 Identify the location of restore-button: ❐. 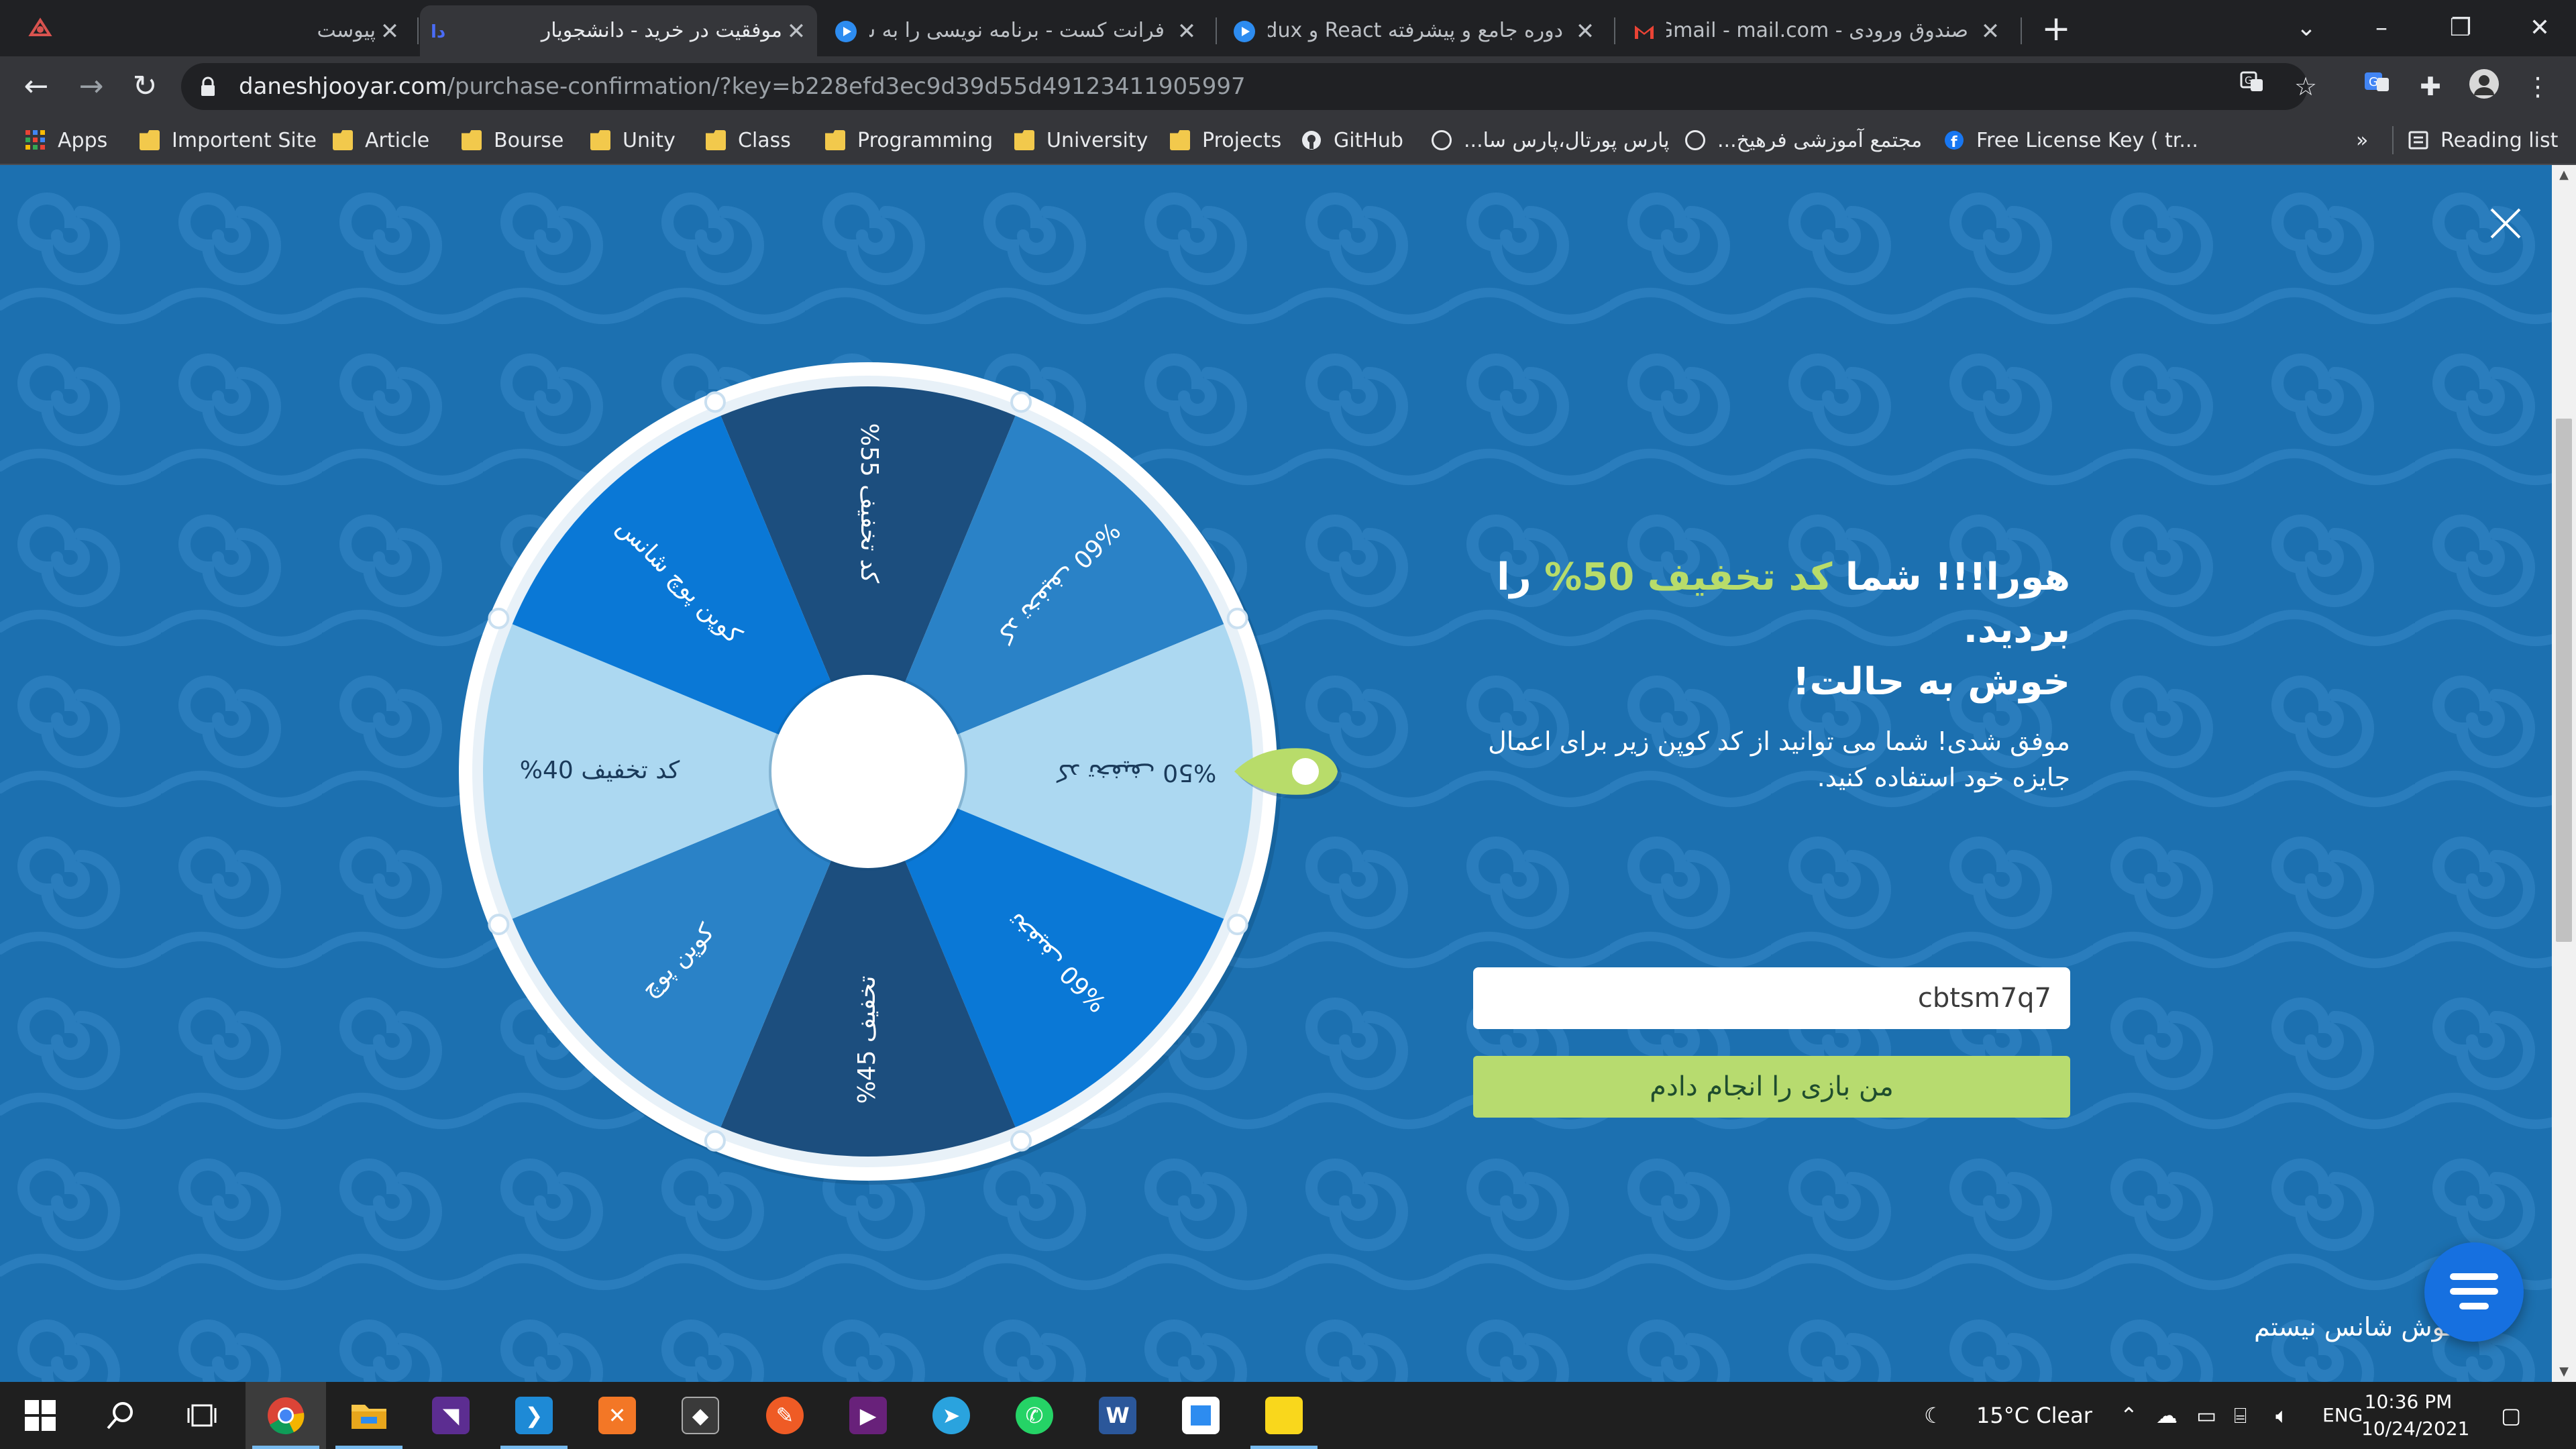
(2460, 28).